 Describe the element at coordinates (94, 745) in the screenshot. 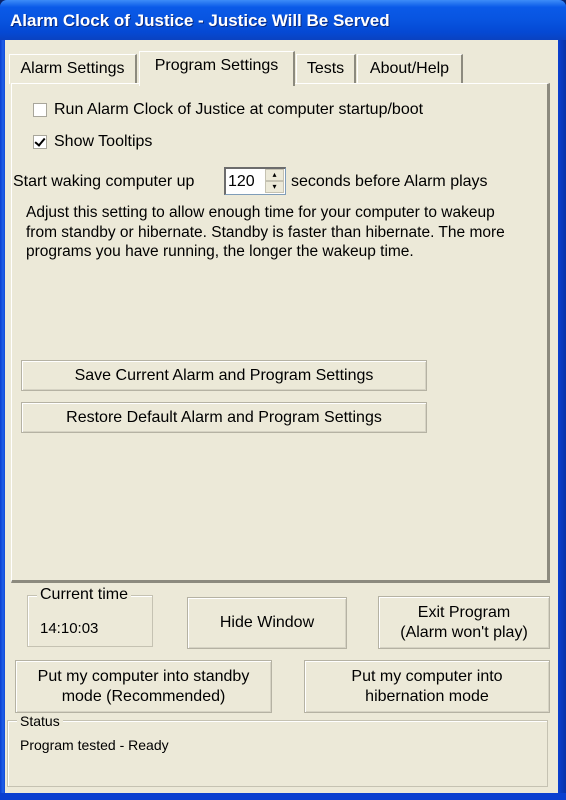

I see `status-text: Program tested - Ready` at that location.